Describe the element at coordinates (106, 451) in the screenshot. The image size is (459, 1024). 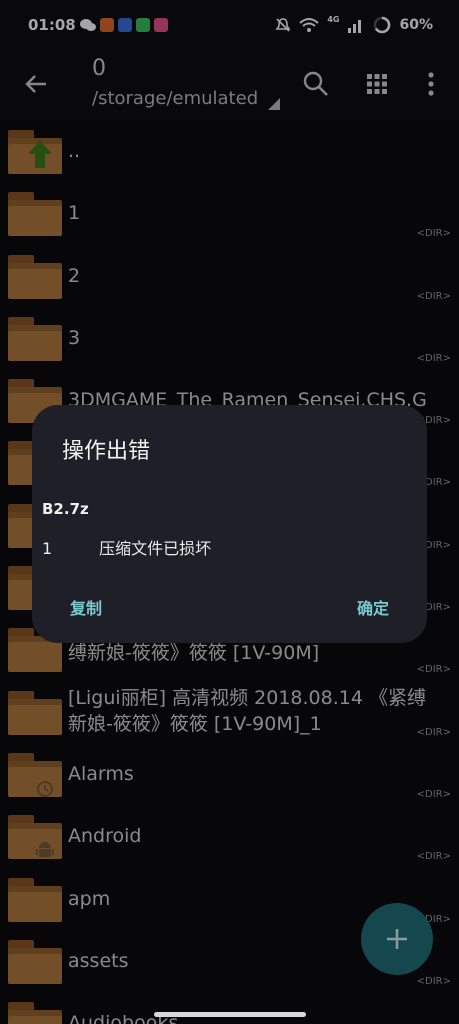
I see `dialog-title: 操作出错` at that location.